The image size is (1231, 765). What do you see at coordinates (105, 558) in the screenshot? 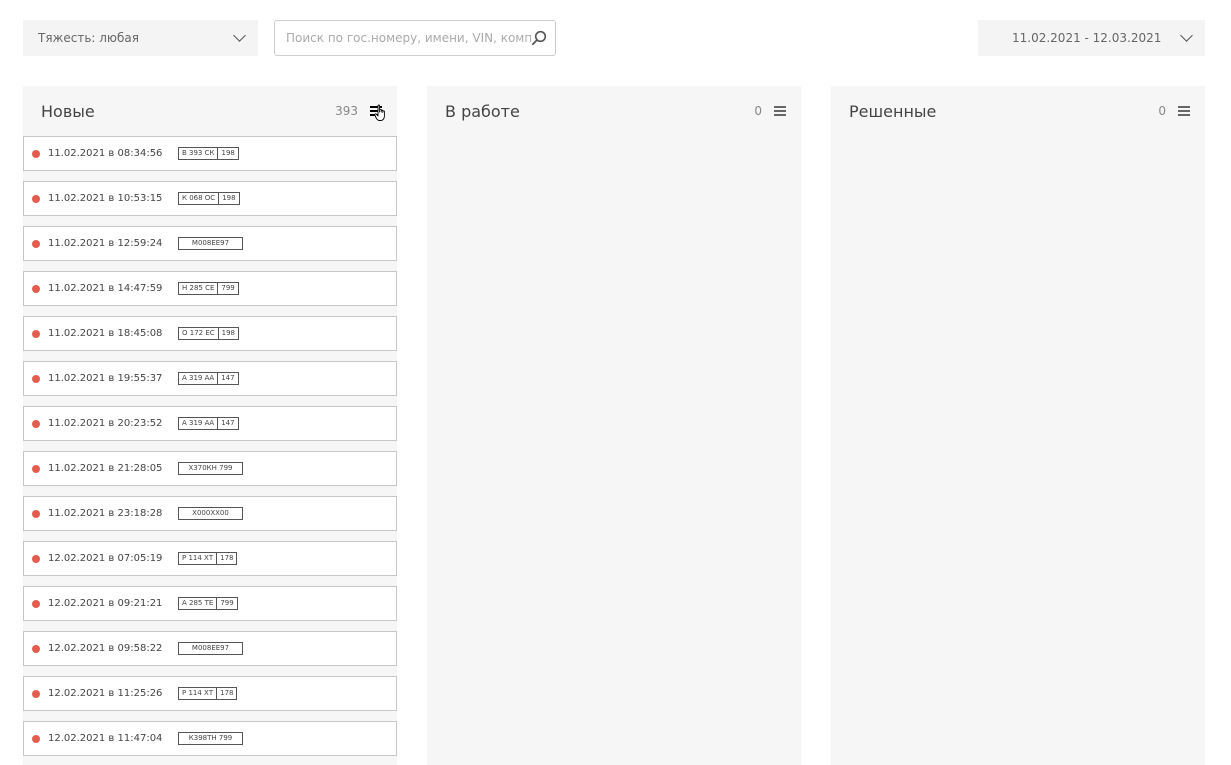
I see `incident-time: 12.02.2021 в 07:05:19` at bounding box center [105, 558].